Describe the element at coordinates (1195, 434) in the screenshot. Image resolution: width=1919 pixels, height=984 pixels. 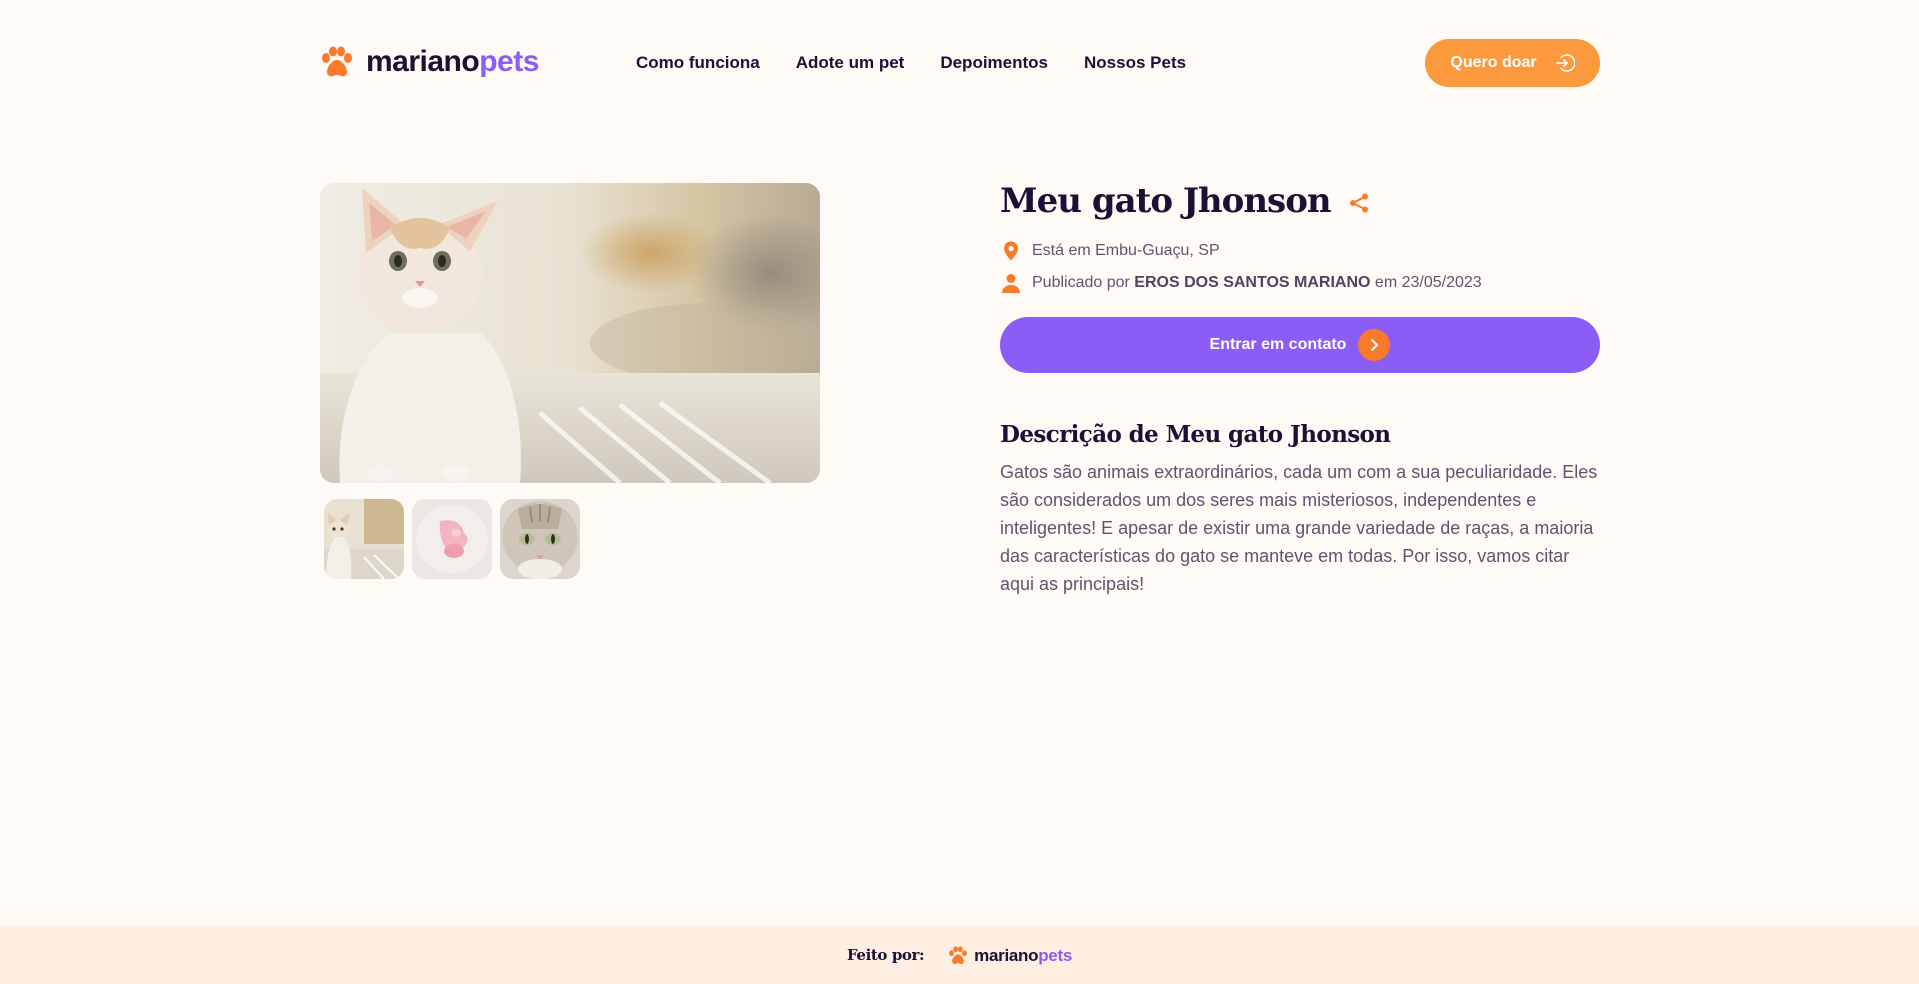
I see `description-title: Descrição de Meu gato Jhonson` at that location.